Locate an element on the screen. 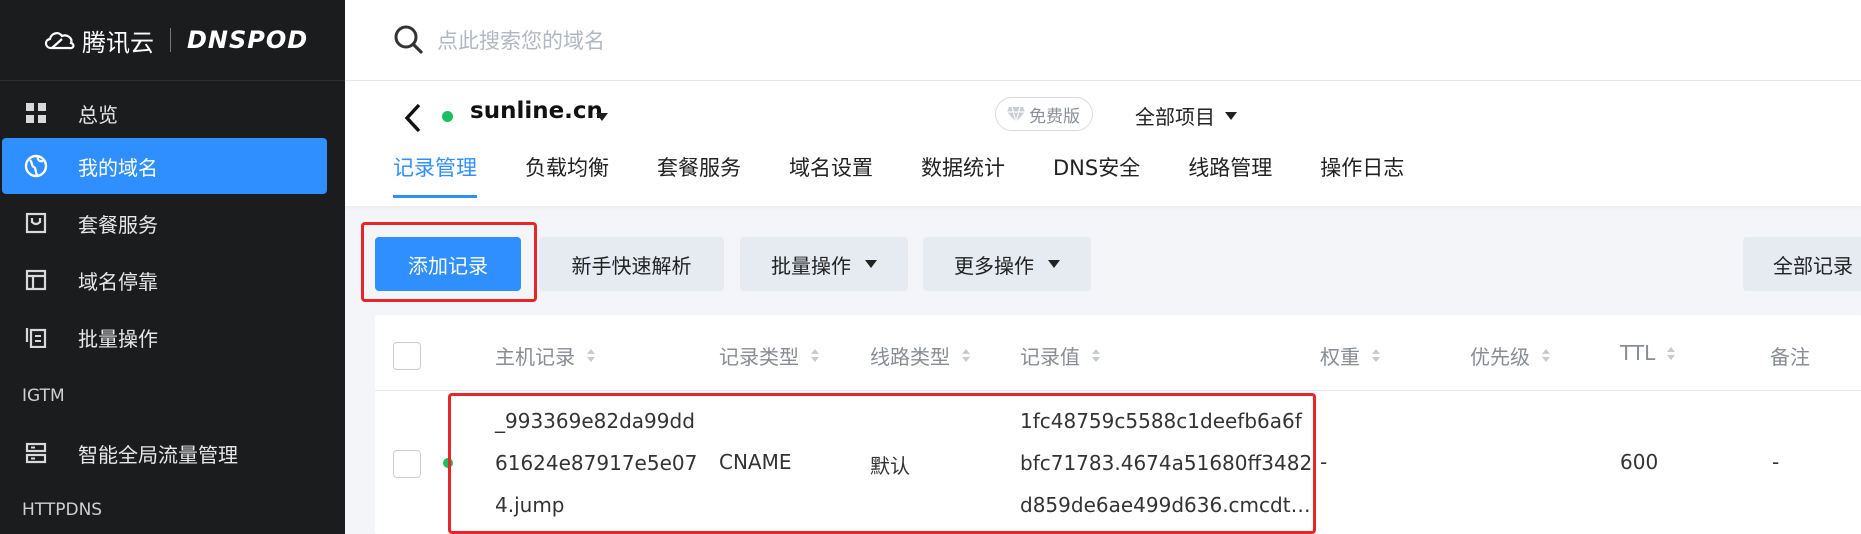 The image size is (1861, 534). brand-product: DNSPOD is located at coordinates (248, 40).